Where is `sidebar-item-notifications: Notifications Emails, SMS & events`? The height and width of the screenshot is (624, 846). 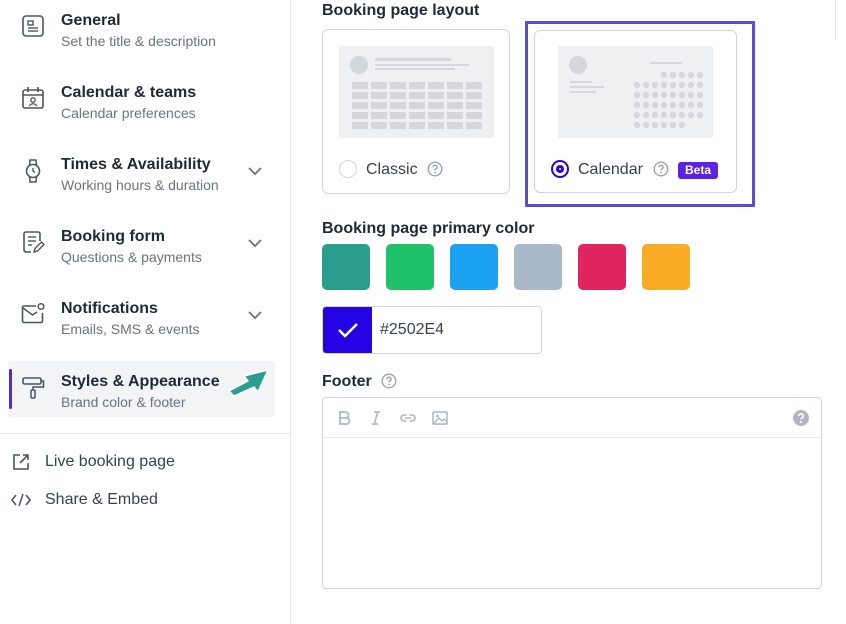 sidebar-item-notifications: Notifications Emails, SMS & events is located at coordinates (141, 316).